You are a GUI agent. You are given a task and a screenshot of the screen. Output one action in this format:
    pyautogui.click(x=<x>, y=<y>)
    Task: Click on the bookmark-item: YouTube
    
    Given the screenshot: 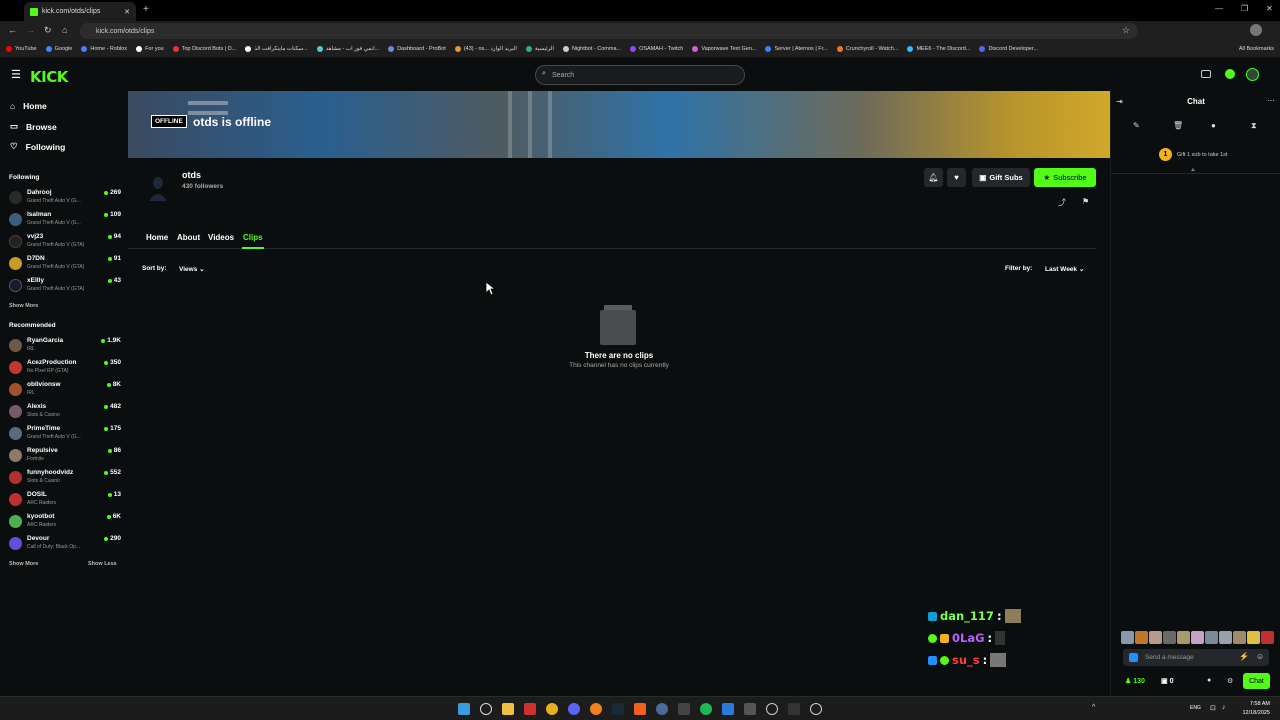 What is the action you would take?
    pyautogui.click(x=21, y=49)
    